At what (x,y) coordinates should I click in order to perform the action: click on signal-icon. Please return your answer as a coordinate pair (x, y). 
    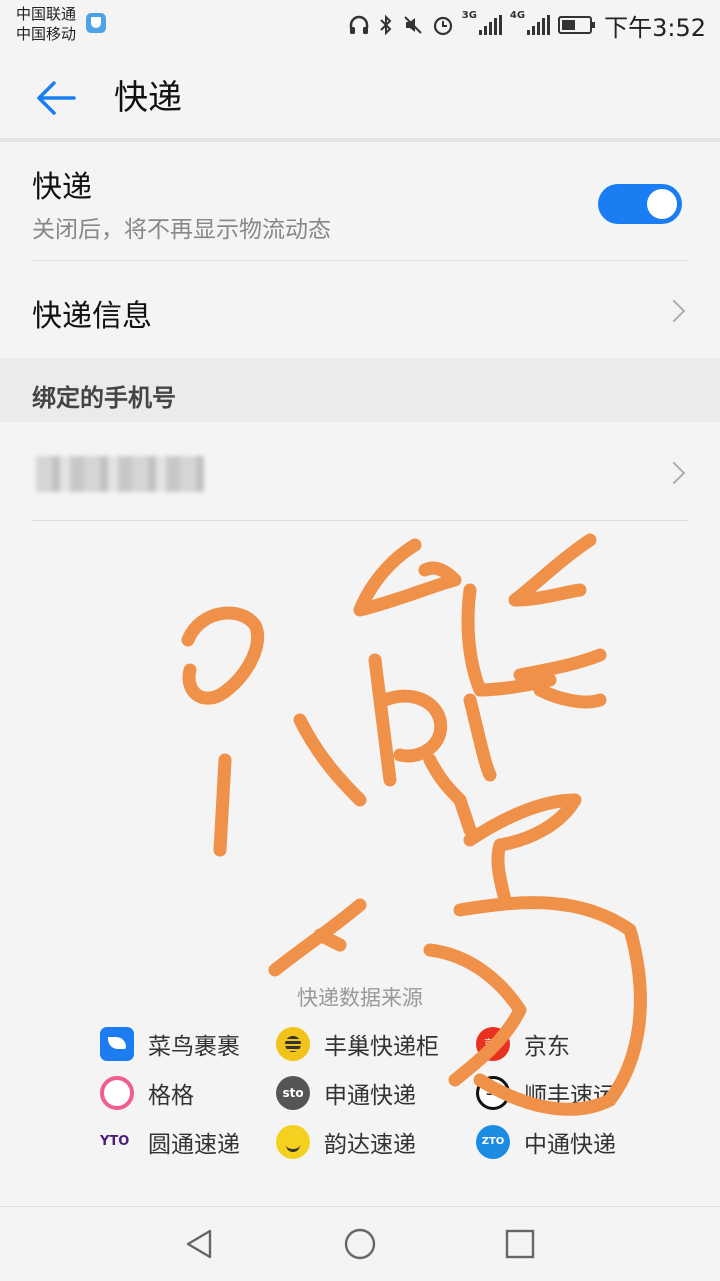
    Looking at the image, I should click on (490, 25).